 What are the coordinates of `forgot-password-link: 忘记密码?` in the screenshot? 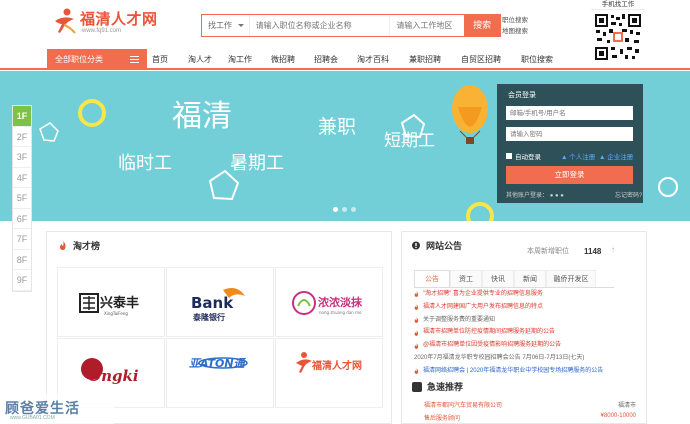 It's located at (628, 194).